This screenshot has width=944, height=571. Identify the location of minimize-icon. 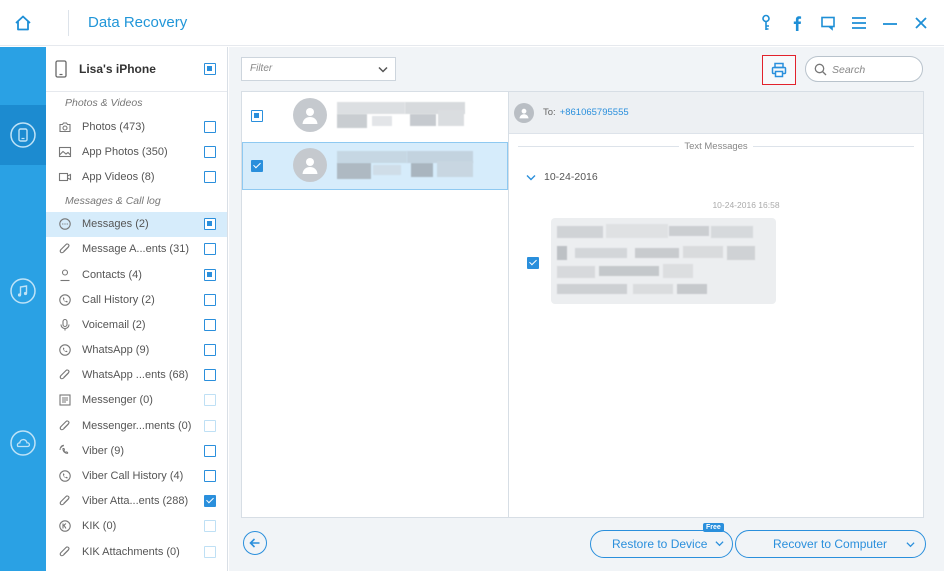
(889, 23).